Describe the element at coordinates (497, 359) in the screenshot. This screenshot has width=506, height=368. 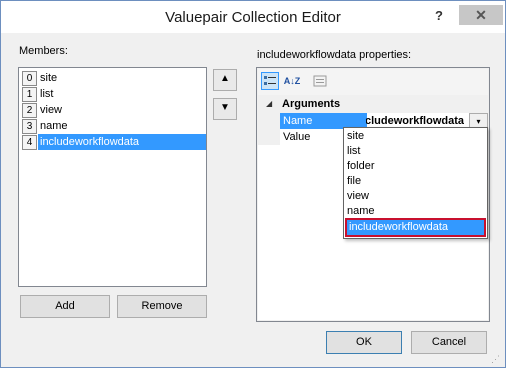
I see `resize-grip-icon: ⋰` at that location.